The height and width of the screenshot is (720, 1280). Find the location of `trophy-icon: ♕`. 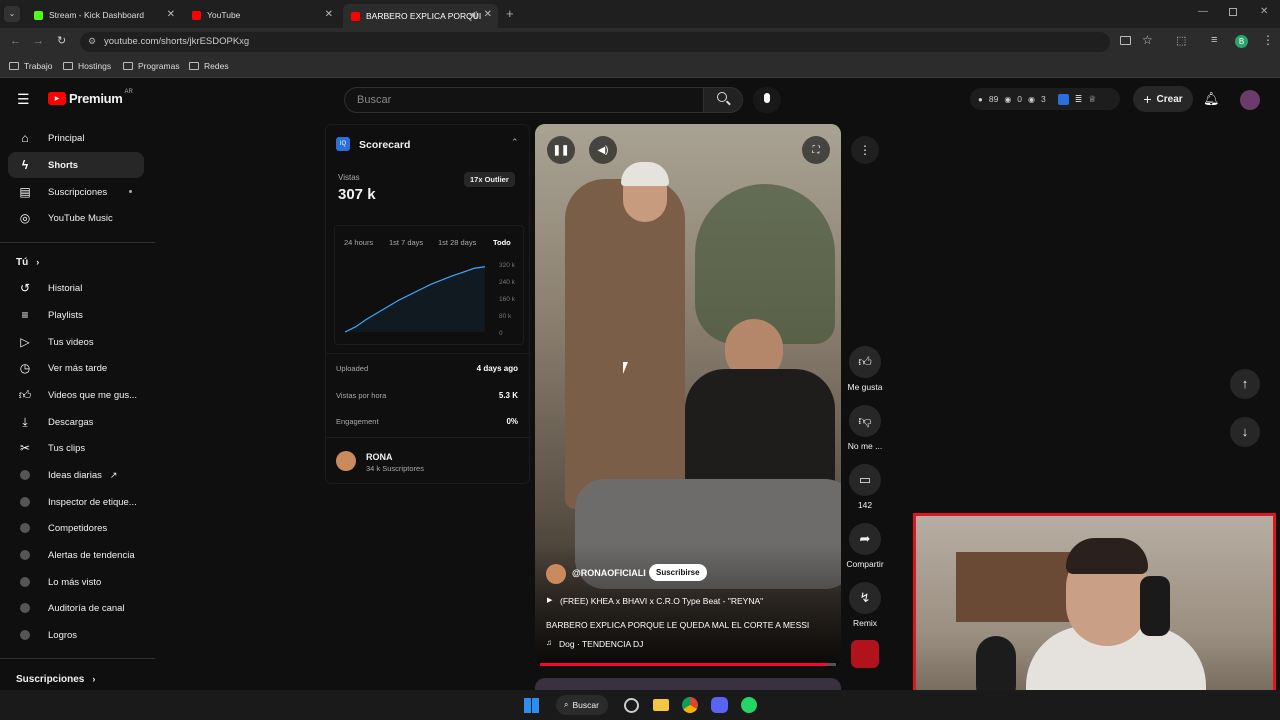

trophy-icon: ♕ is located at coordinates (1092, 99).